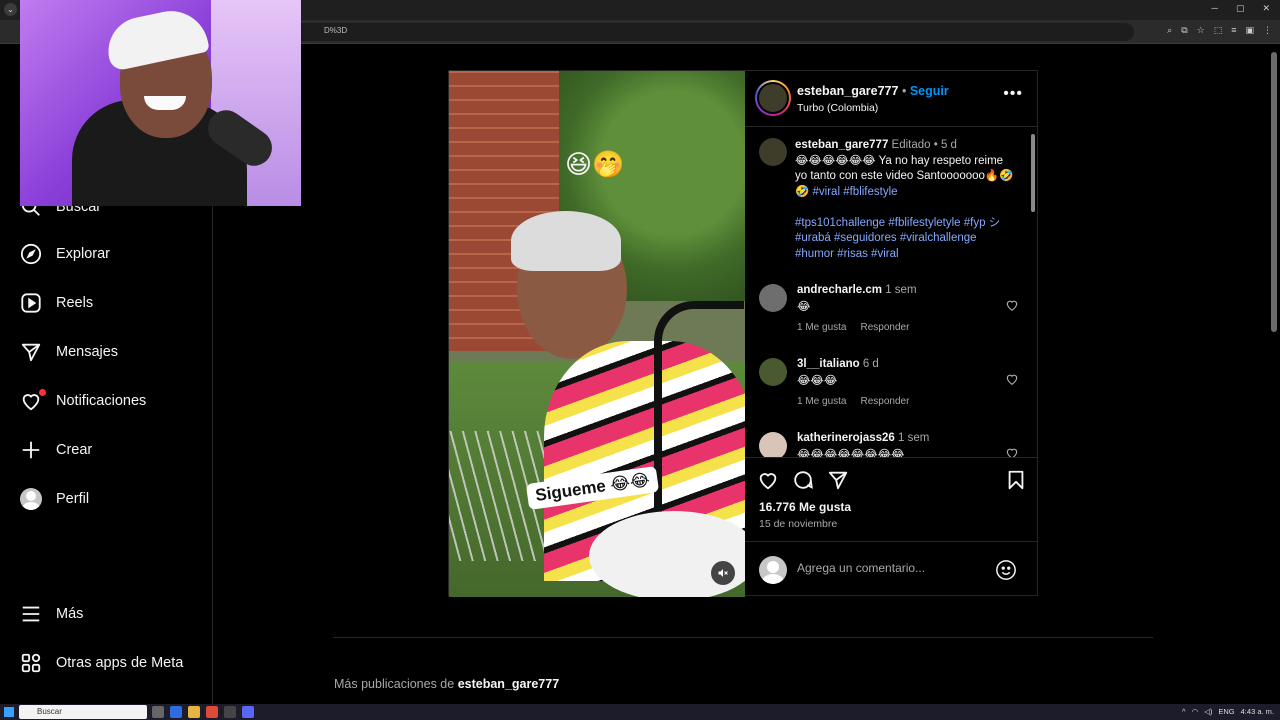 This screenshot has width=1280, height=720. I want to click on comment-username: andrecharle.cm, so click(839, 290).